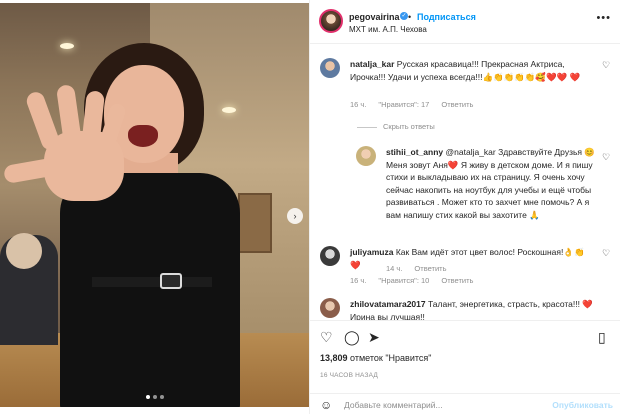  Describe the element at coordinates (326, 405) in the screenshot. I see `emoji-smile-icon: ☺` at that location.